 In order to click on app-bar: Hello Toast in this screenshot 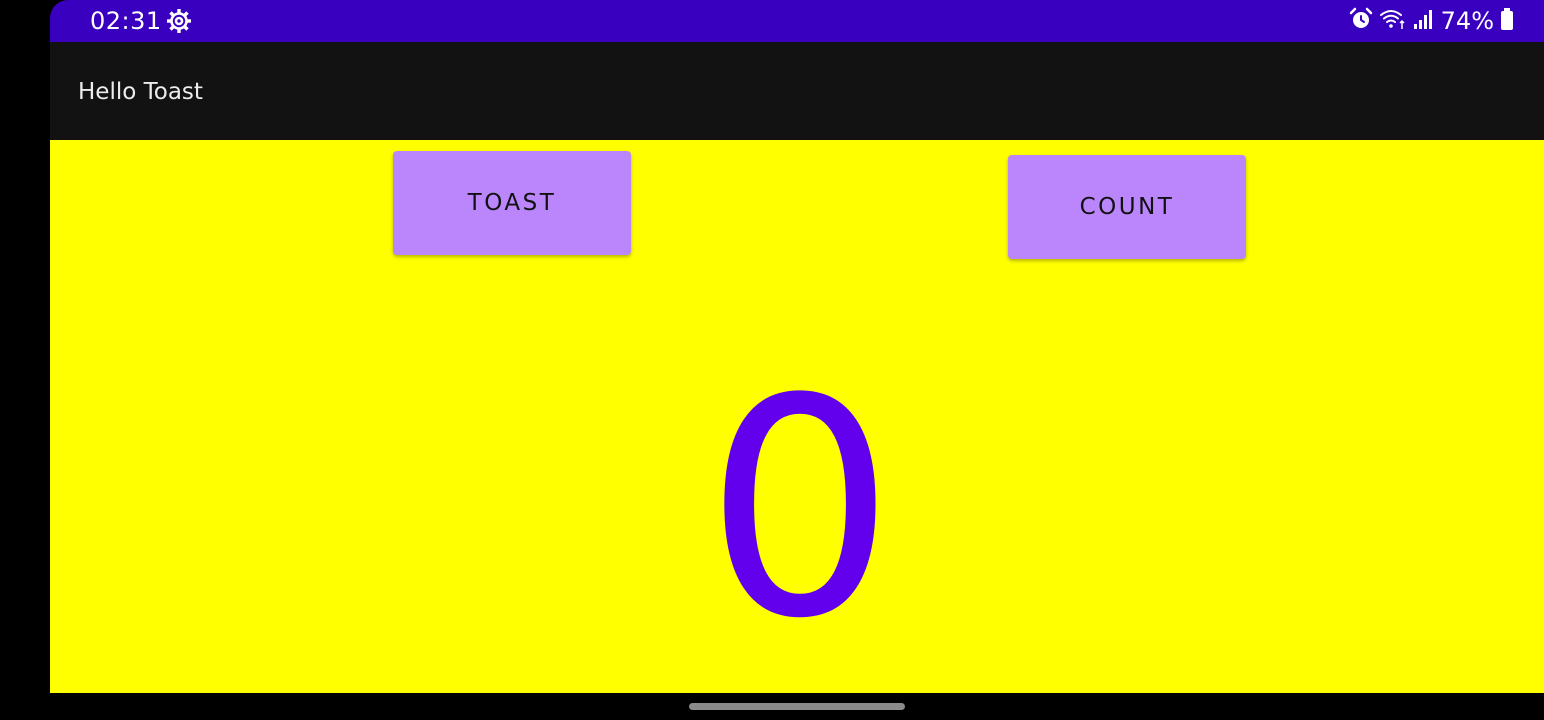, I will do `click(797, 91)`.